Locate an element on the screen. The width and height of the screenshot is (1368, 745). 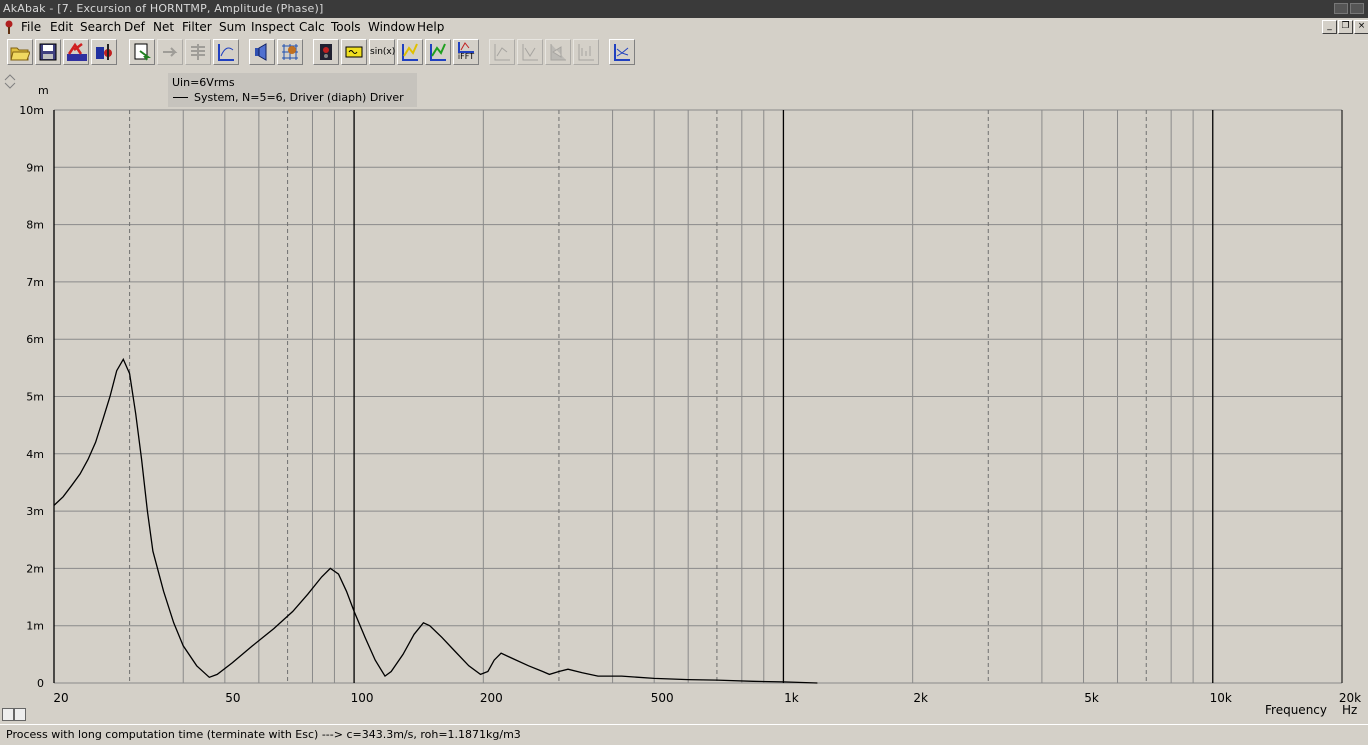
y-tick-label: 9m is located at coordinates (35, 167).